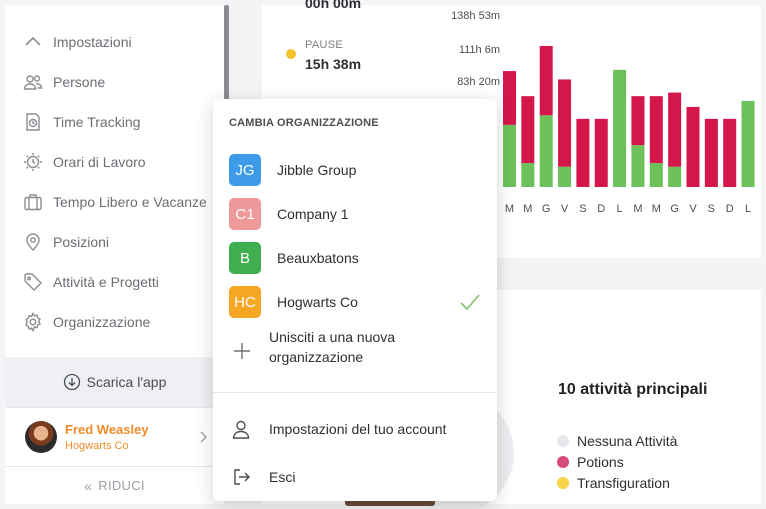  What do you see at coordinates (241, 477) in the screenshot?
I see `logout-icon` at bounding box center [241, 477].